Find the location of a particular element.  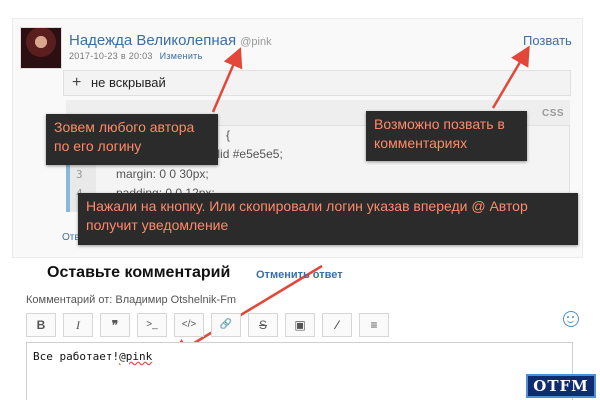

code-button: </> is located at coordinates (189, 325).